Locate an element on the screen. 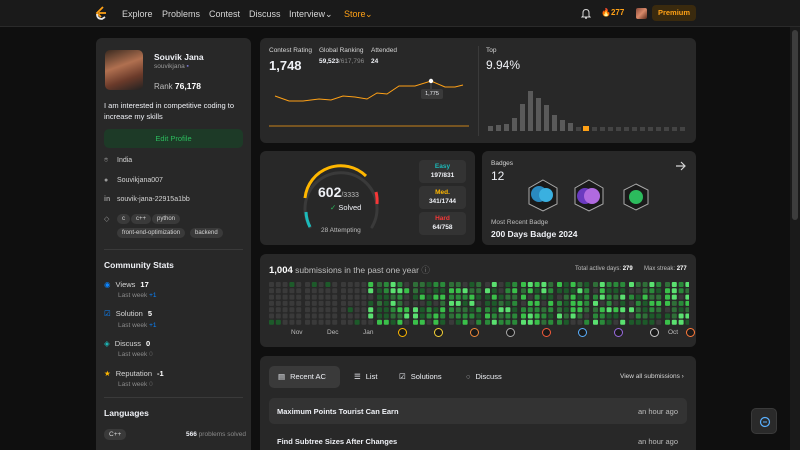 The image size is (800, 450). feedback-button is located at coordinates (764, 421).